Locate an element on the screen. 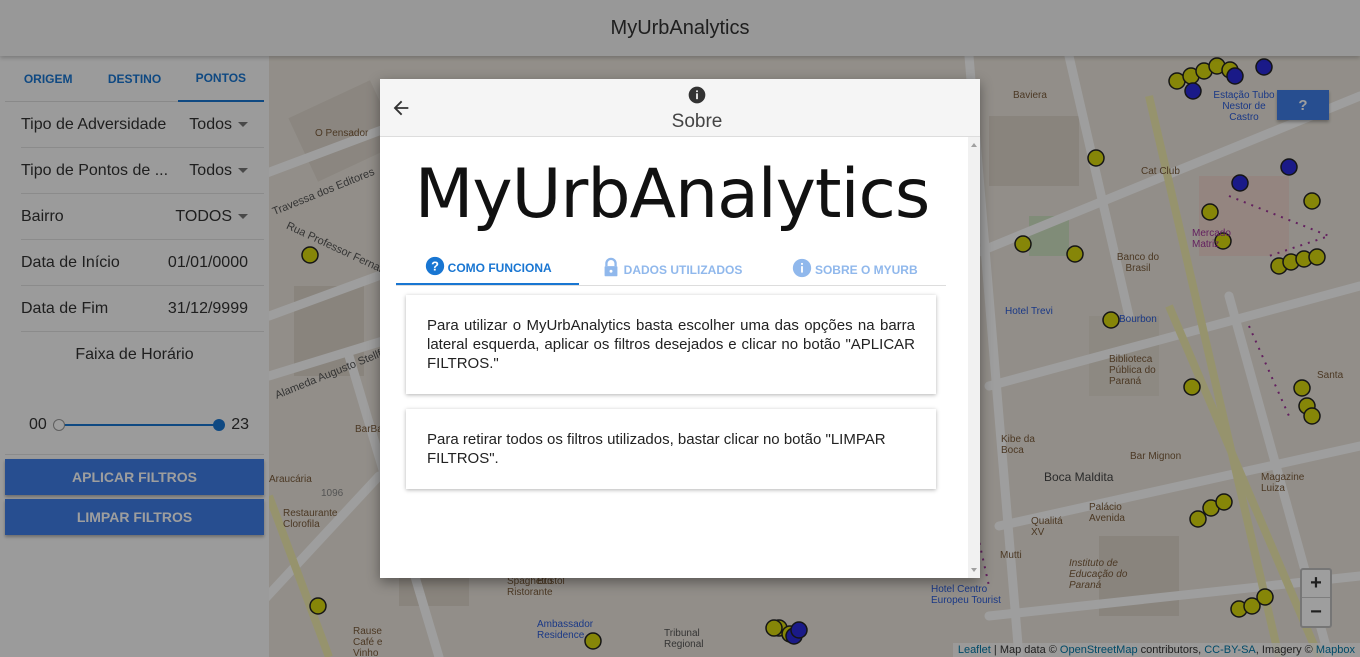  tab-dados-utilizados: DADOS UTILIZADOS is located at coordinates (670, 268).